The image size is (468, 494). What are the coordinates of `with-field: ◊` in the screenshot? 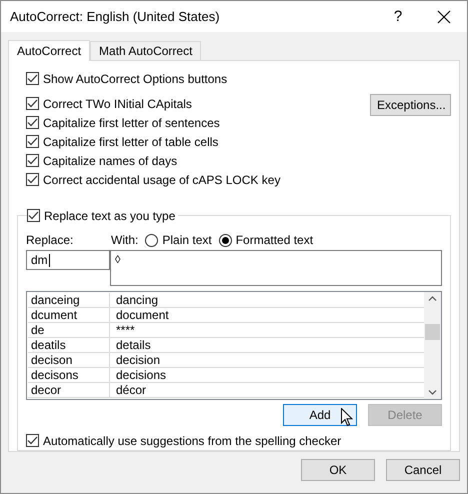 It's located at (276, 268).